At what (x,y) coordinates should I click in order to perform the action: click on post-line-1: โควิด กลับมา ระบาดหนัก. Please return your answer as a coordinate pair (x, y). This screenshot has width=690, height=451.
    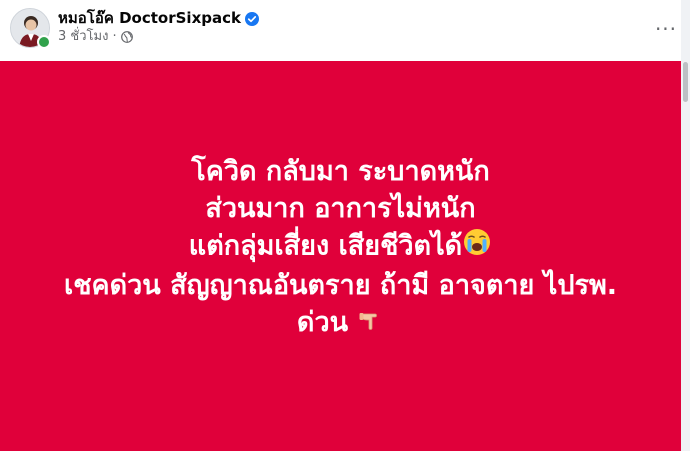
    Looking at the image, I should click on (340, 171).